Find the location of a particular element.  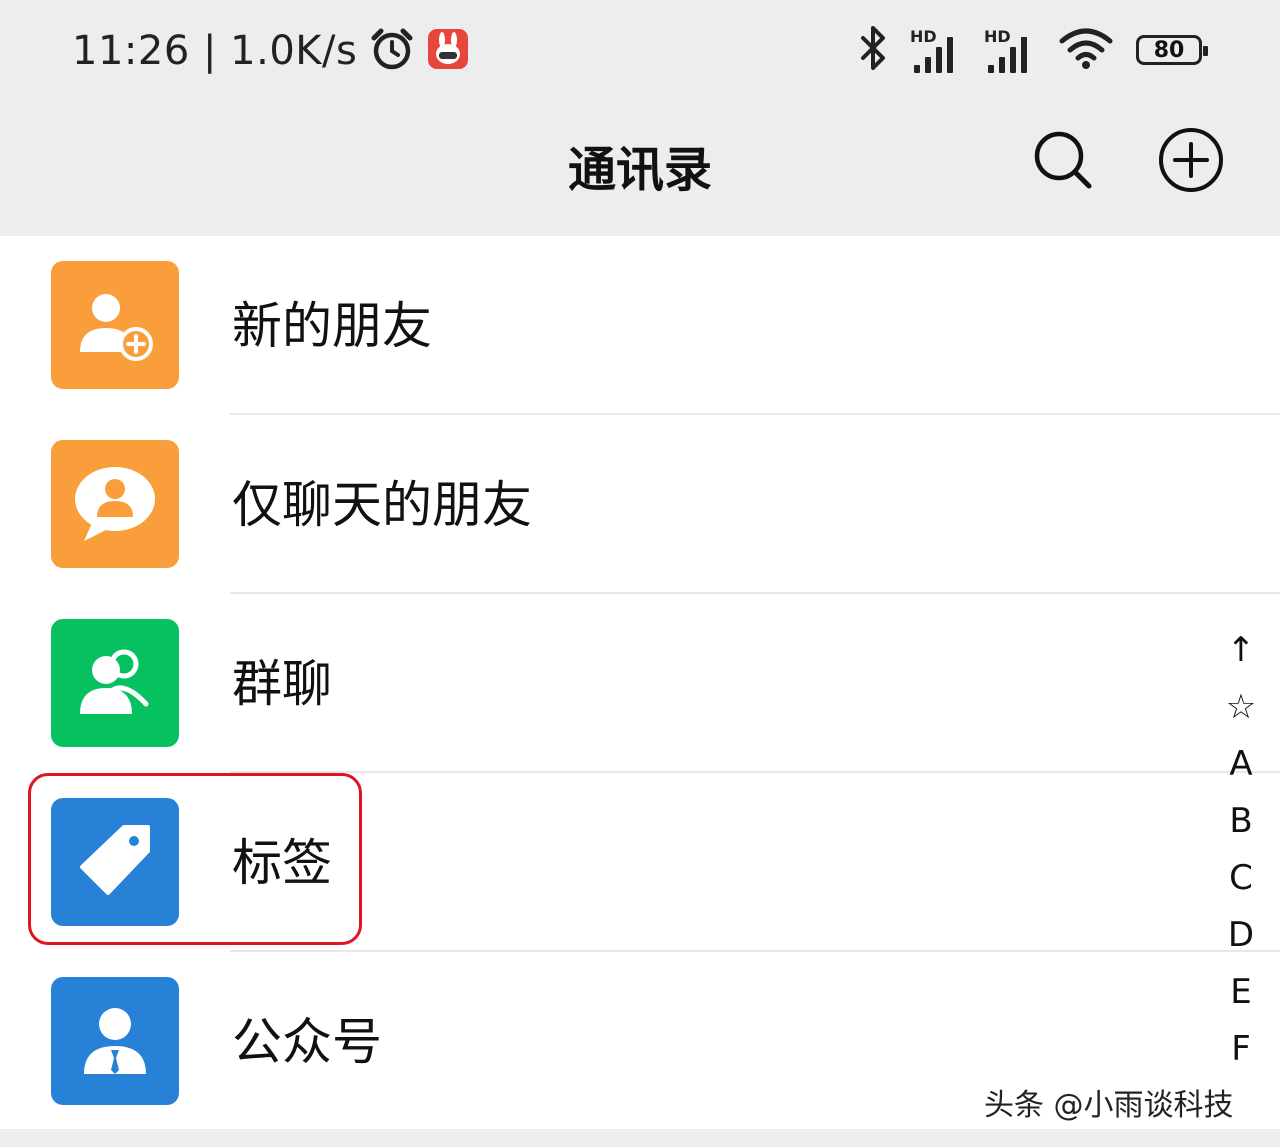

index-up-arrow: ↑ is located at coordinates (1241, 650).